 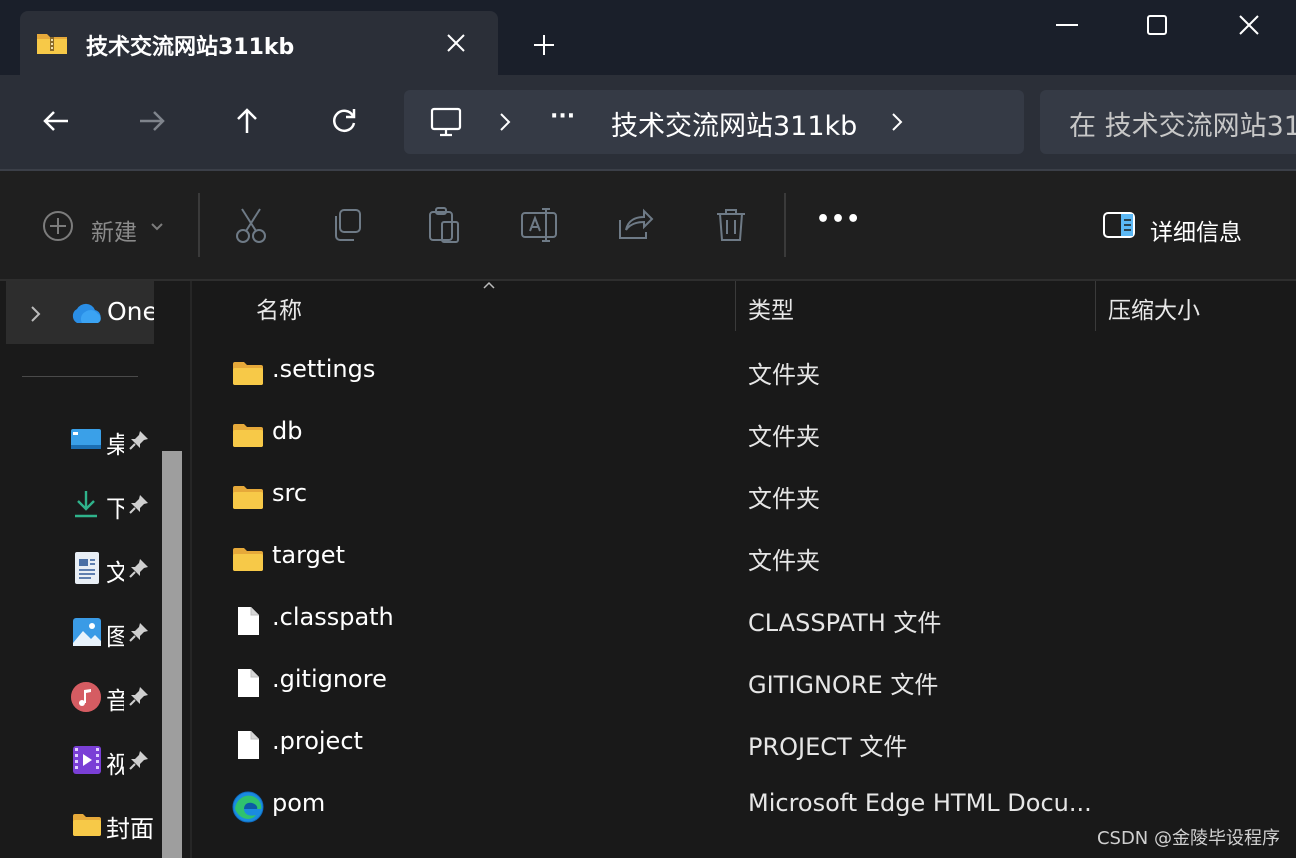 What do you see at coordinates (744, 496) in the screenshot?
I see `file-row: src 文件夹` at bounding box center [744, 496].